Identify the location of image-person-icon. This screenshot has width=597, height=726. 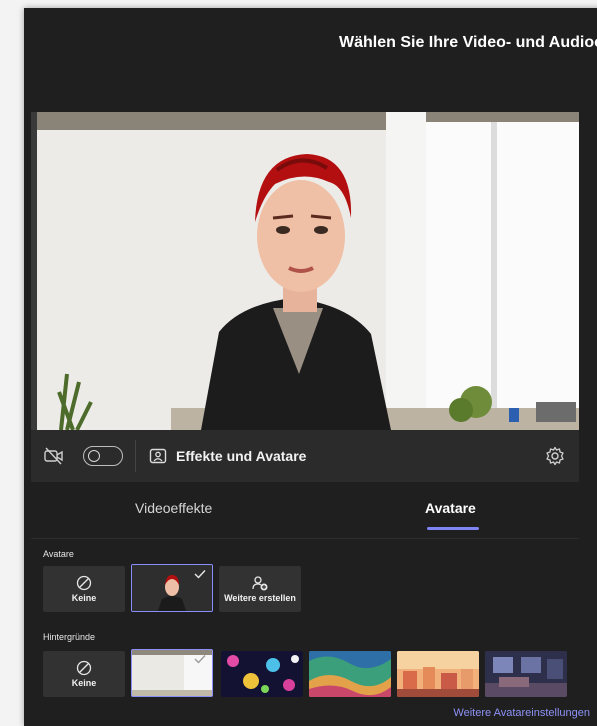
(158, 456).